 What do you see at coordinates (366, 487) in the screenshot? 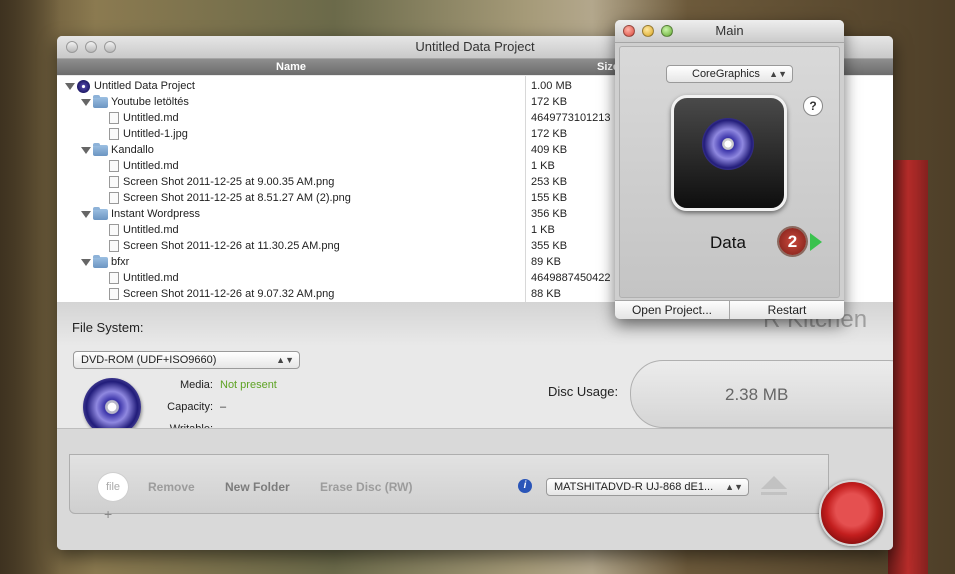
I see `erase-disc-button: Erase Disc (RW)` at bounding box center [366, 487].